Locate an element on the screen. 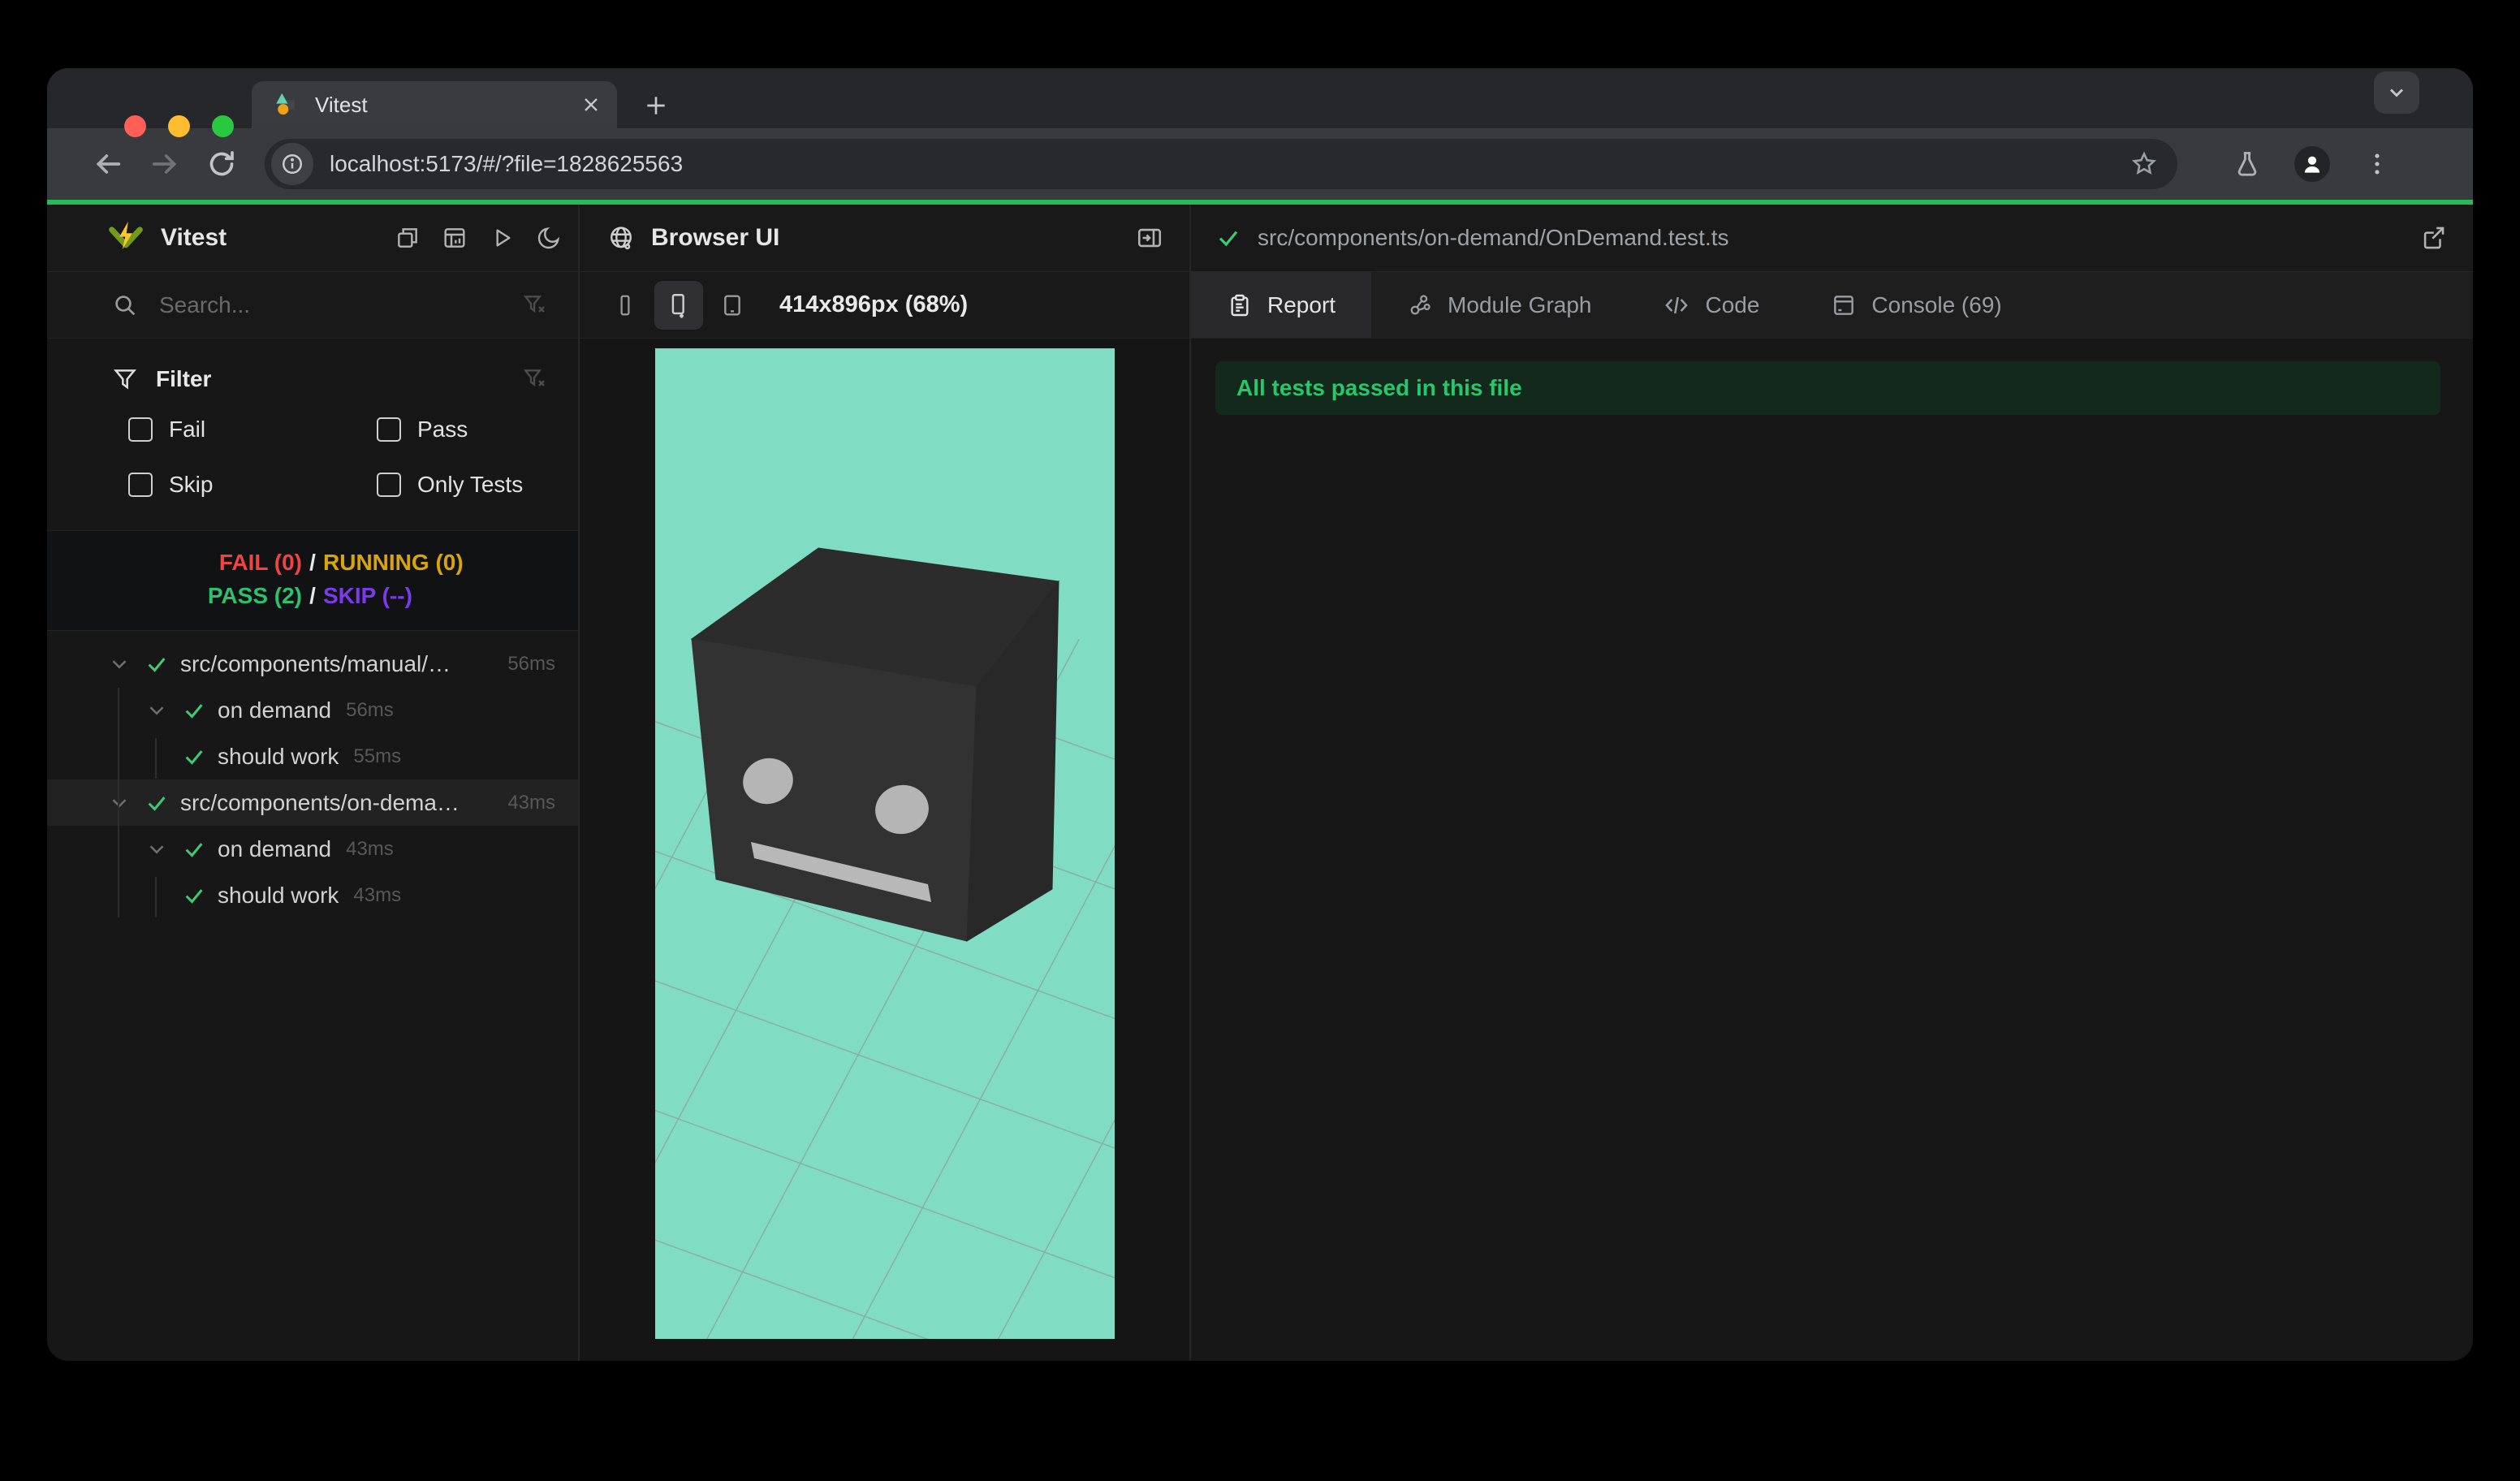  external-link-icon is located at coordinates (2433, 238).